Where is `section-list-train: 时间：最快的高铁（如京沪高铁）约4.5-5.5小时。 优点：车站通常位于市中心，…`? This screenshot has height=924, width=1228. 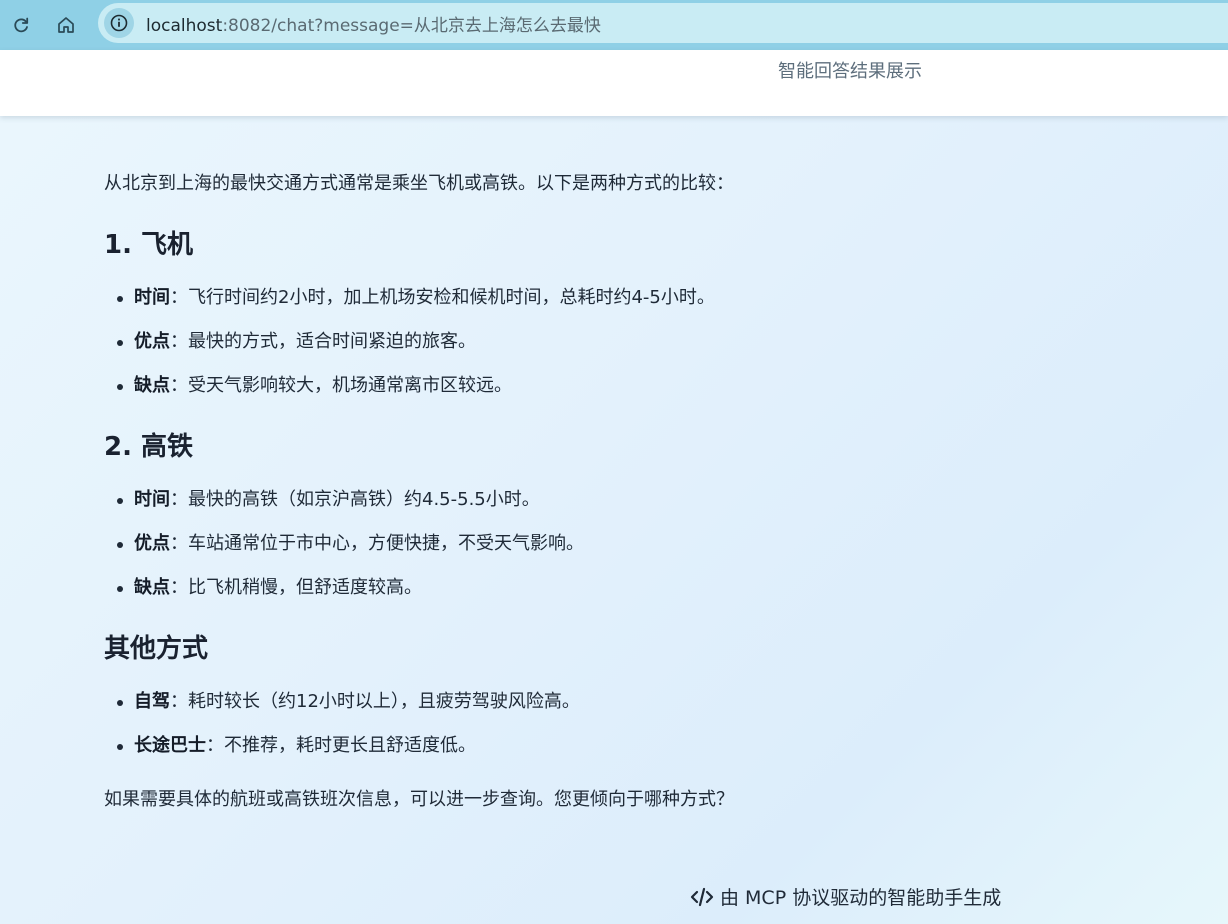 section-list-train: 时间：最快的高铁（如京沪高铁）约4.5-5.5小时。 优点：车站通常位于市中心，… is located at coordinates (604, 544).